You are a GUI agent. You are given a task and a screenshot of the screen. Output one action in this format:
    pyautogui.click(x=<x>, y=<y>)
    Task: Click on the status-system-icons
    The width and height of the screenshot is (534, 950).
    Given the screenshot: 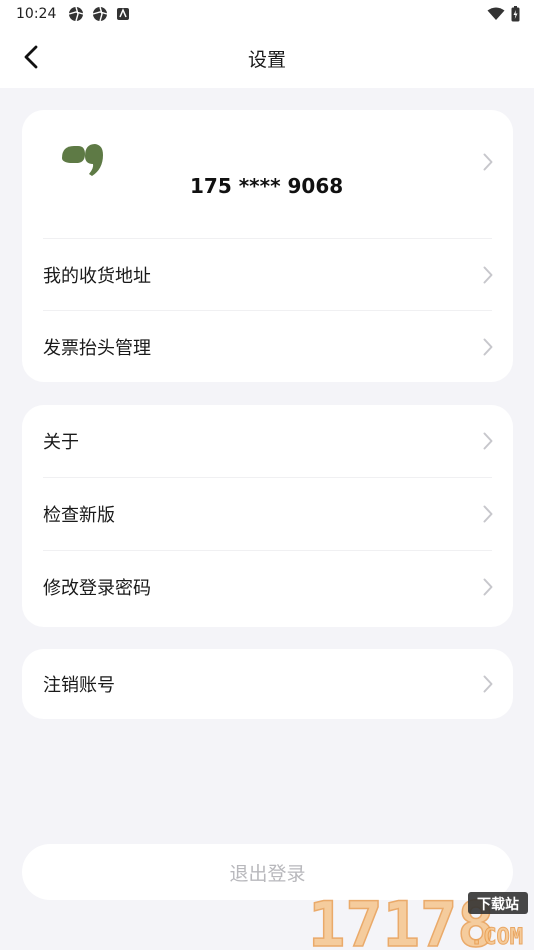 What is the action you would take?
    pyautogui.click(x=503, y=14)
    